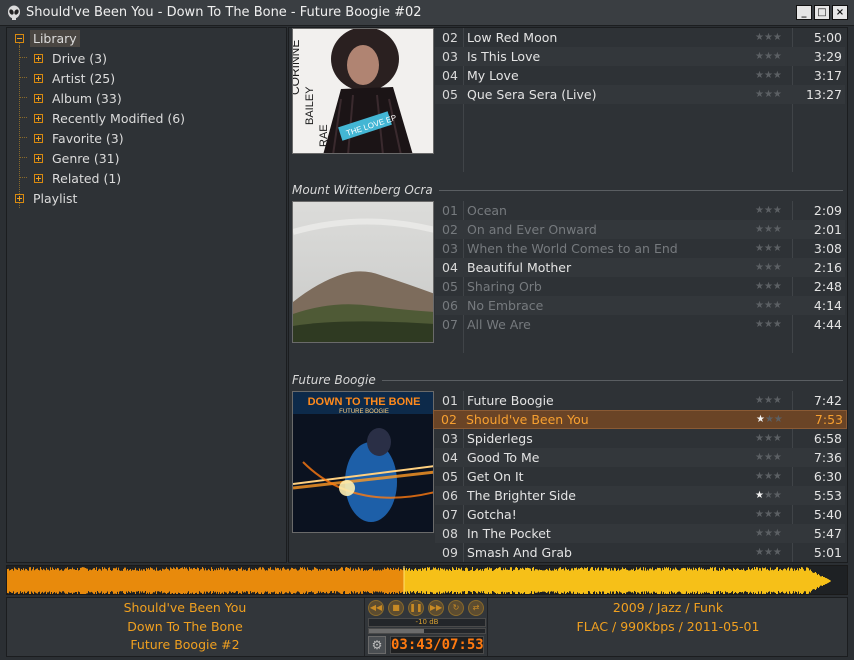 The image size is (854, 660). Describe the element at coordinates (427, 631) in the screenshot. I see `seek-slider` at that location.